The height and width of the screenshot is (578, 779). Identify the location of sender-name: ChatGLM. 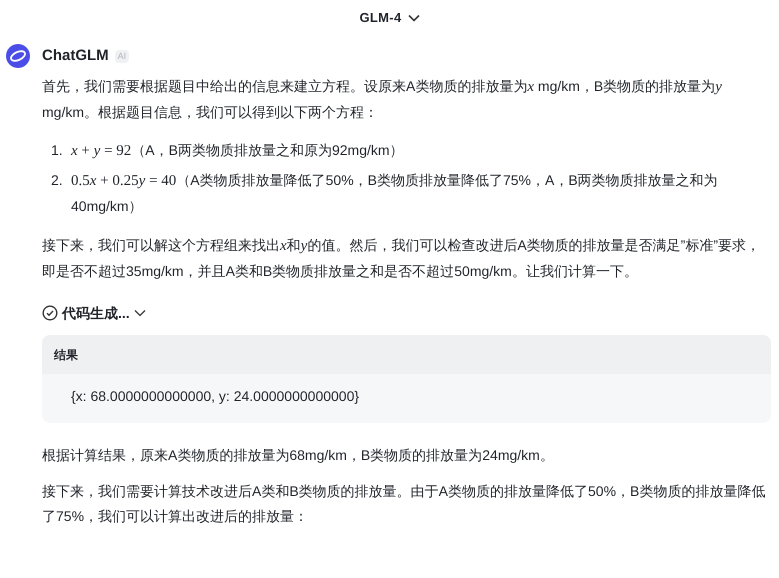
(75, 56).